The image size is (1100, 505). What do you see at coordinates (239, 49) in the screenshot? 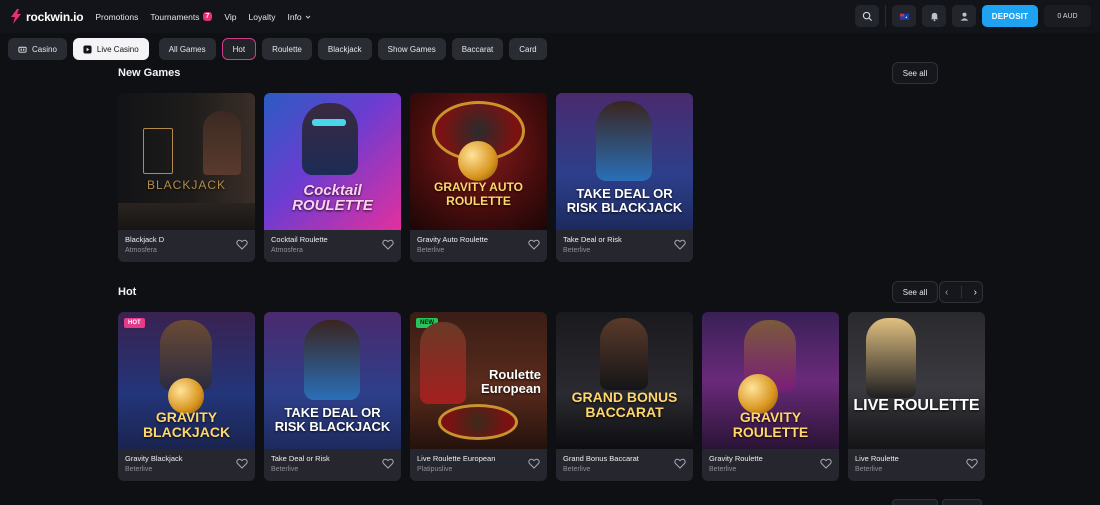
I see `filter-hot: Hot` at bounding box center [239, 49].